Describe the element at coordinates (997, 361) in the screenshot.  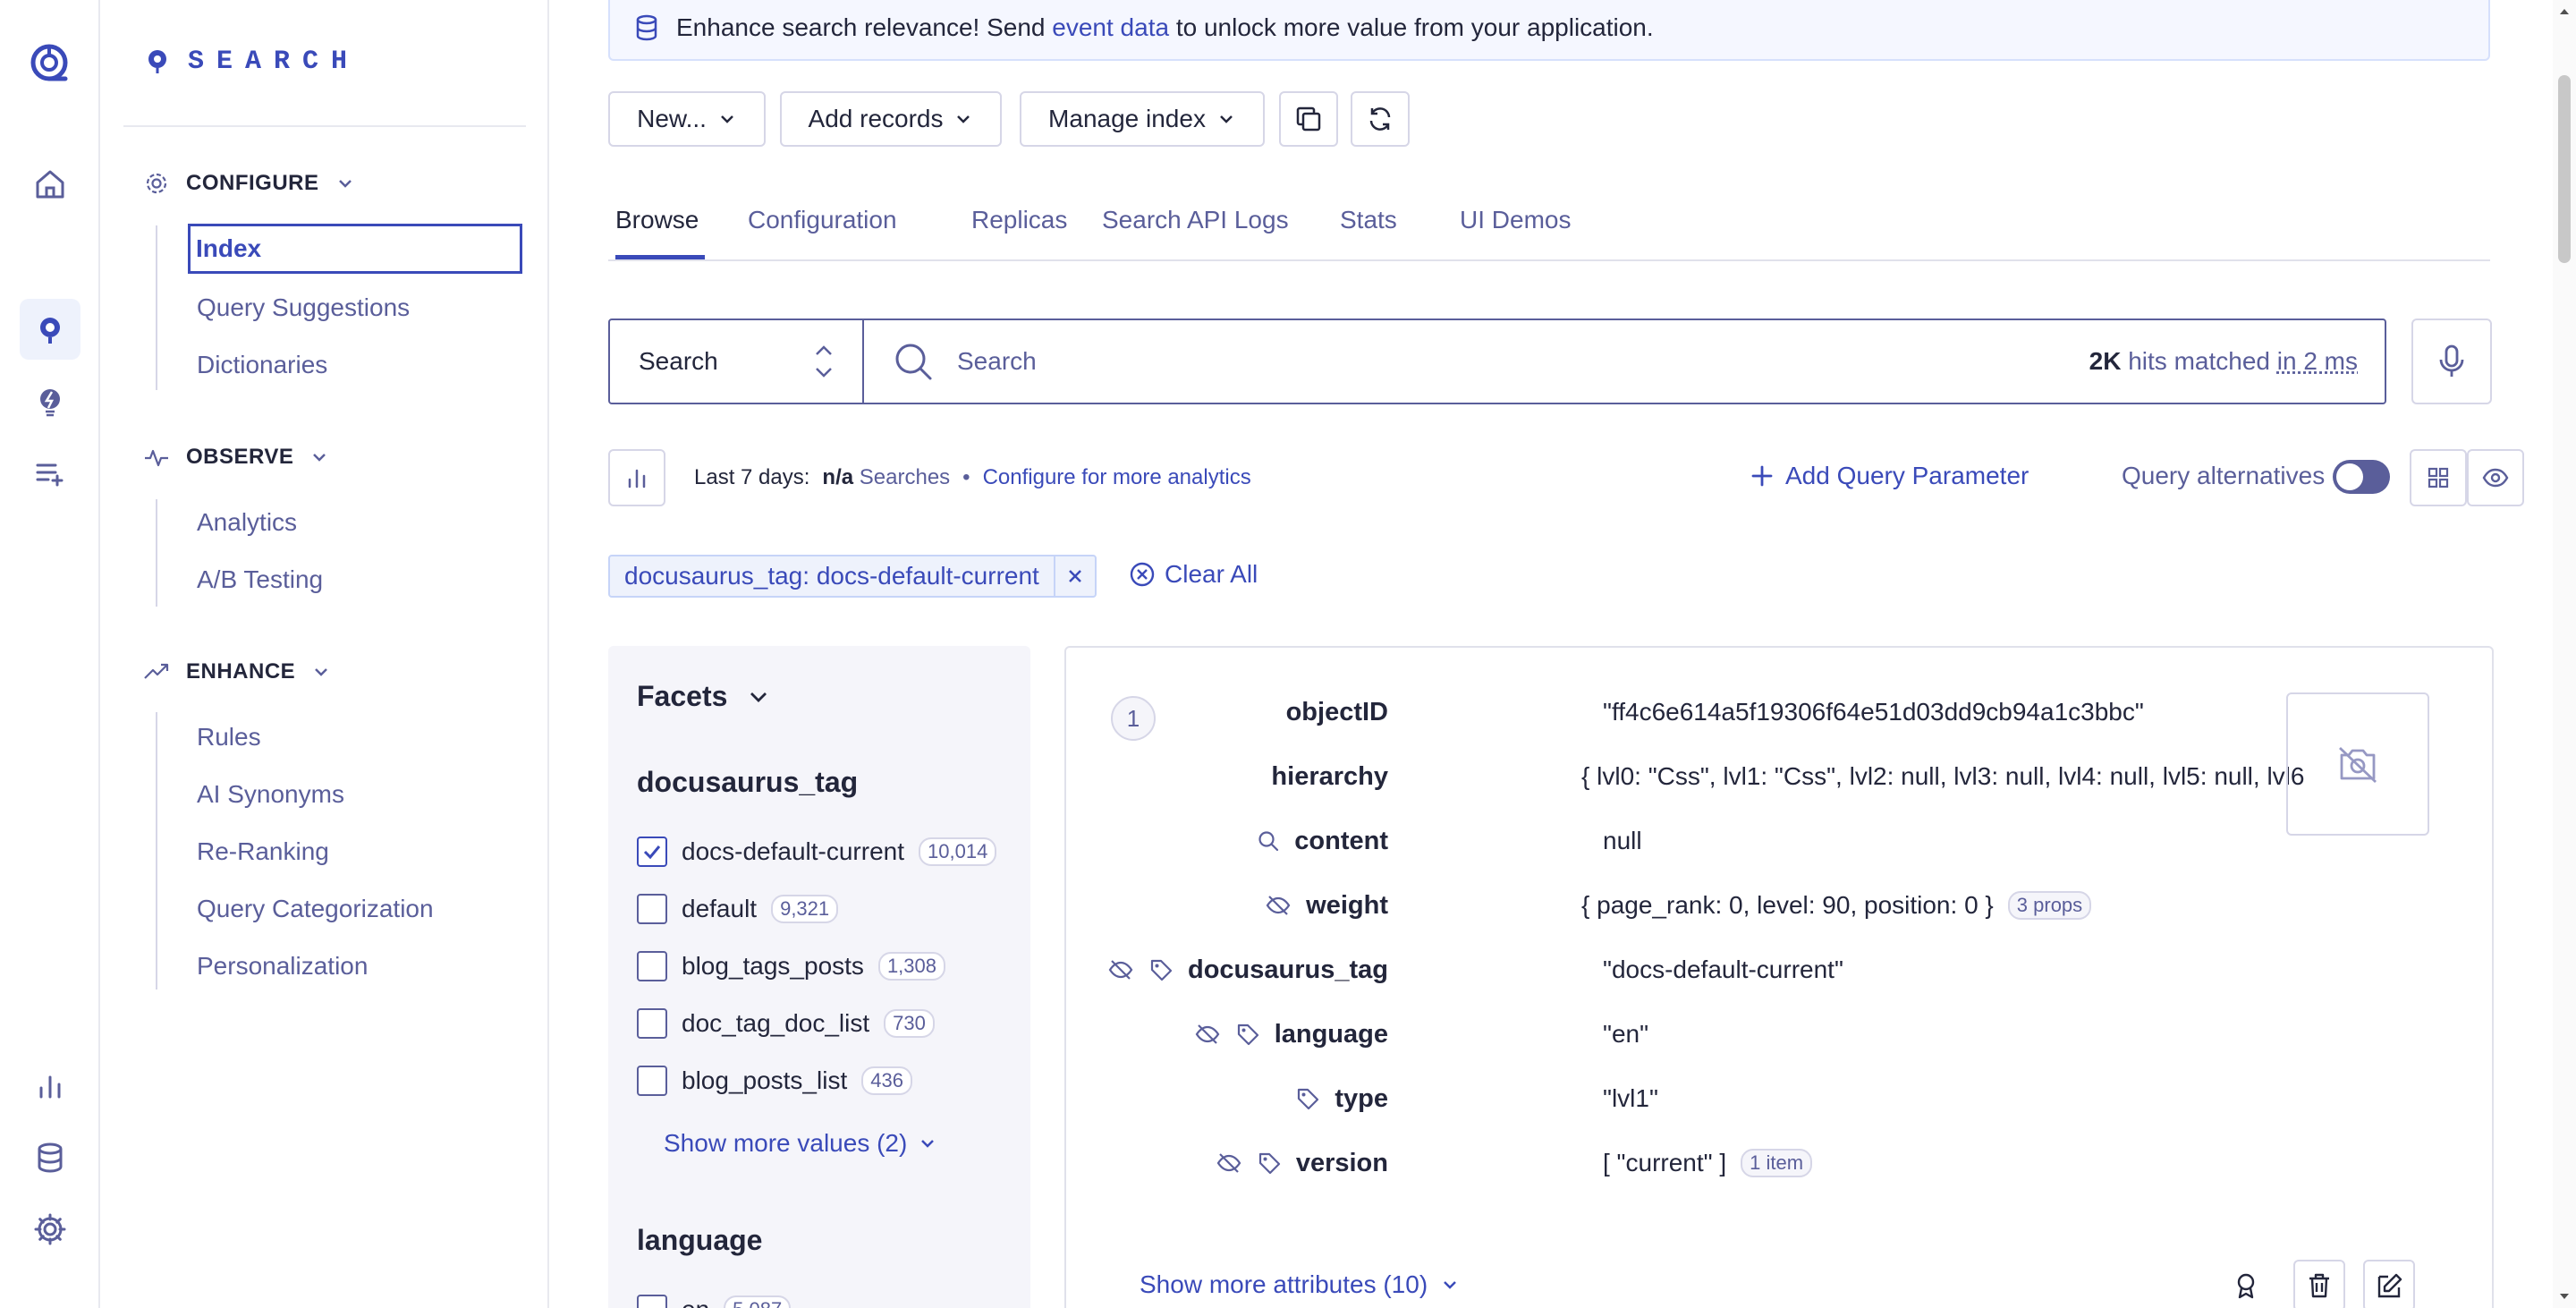
I see `search-placeholder: Search` at that location.